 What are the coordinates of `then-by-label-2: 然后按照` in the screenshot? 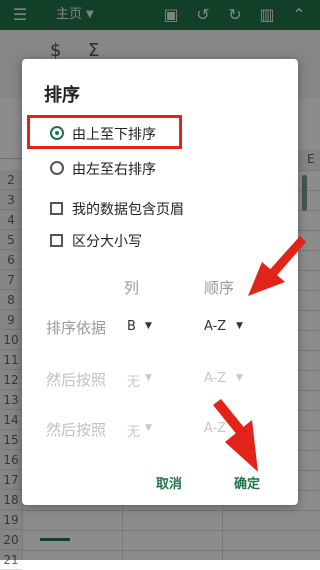 It's located at (76, 430).